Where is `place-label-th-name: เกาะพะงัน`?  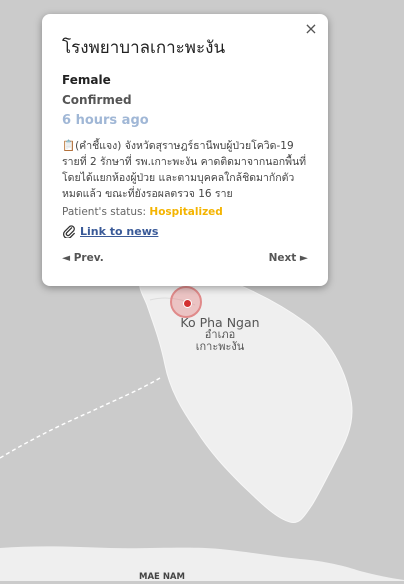 place-label-th-name: เกาะพะงัน is located at coordinates (220, 346).